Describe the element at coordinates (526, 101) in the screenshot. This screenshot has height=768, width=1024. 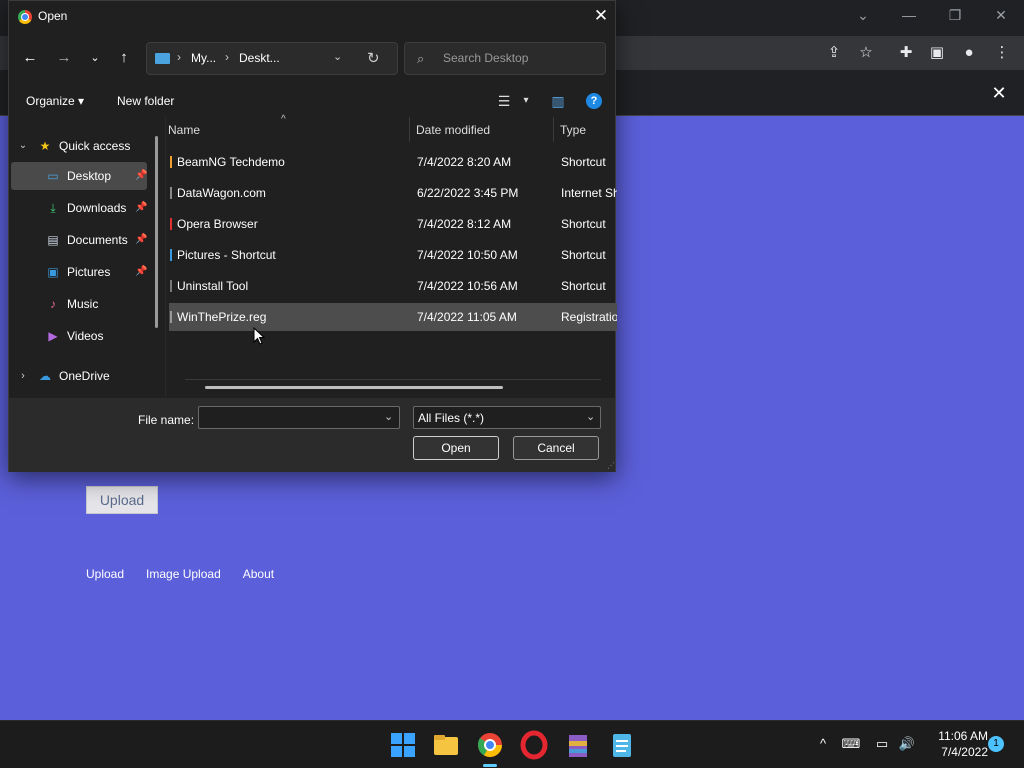
I see `view-options-icon: ▾` at that location.